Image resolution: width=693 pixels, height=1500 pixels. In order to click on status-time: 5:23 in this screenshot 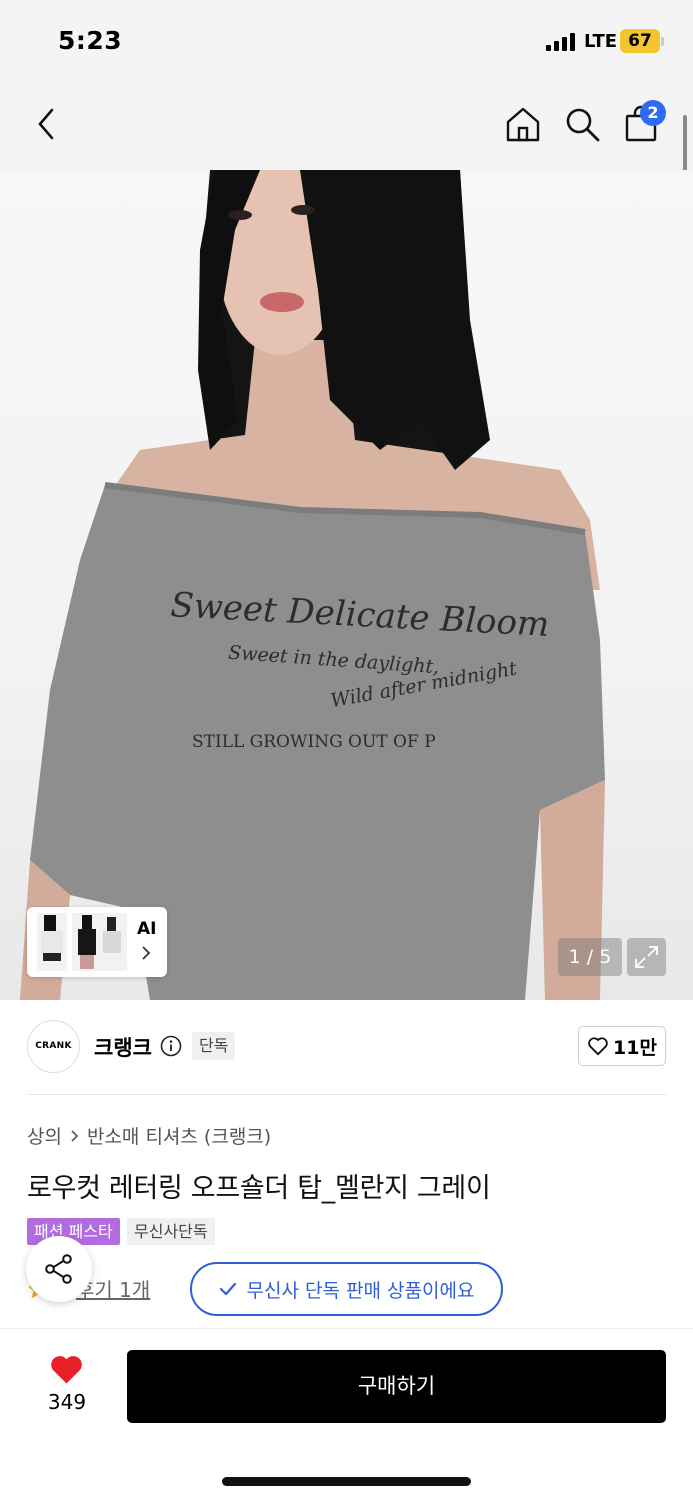, I will do `click(90, 40)`.